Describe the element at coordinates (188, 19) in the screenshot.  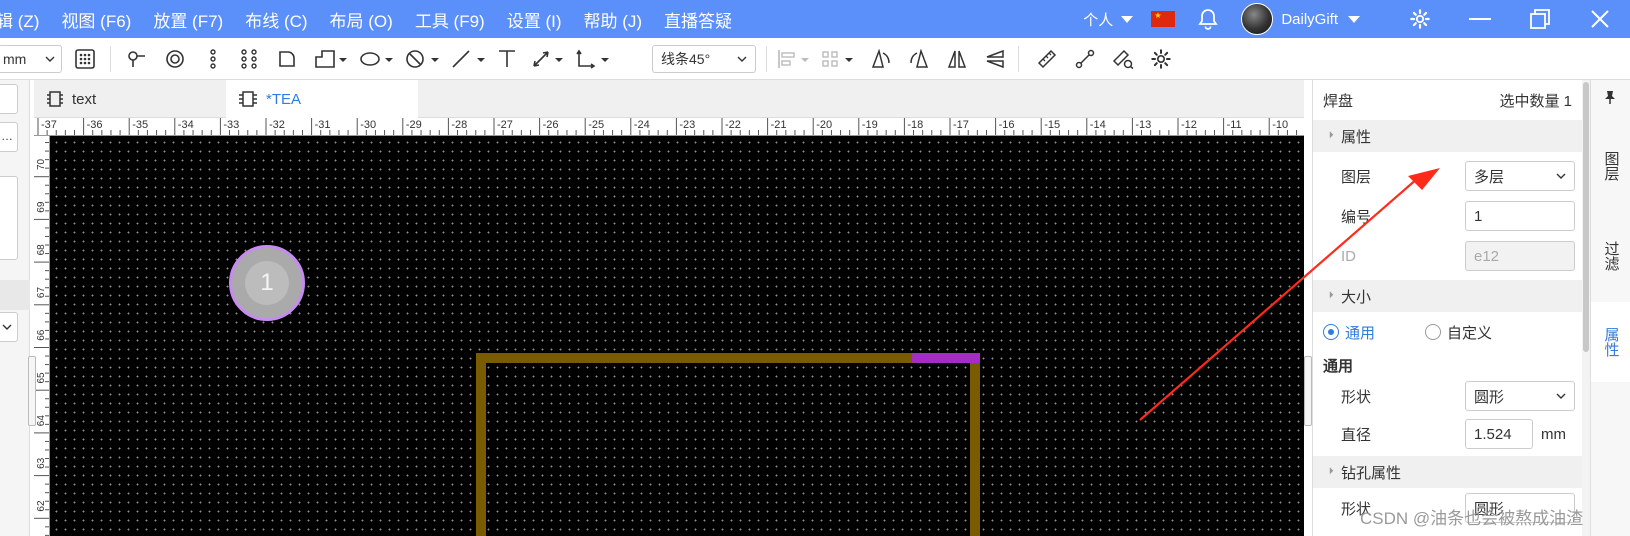
I see `menu-place: 放置 (F7)` at that location.